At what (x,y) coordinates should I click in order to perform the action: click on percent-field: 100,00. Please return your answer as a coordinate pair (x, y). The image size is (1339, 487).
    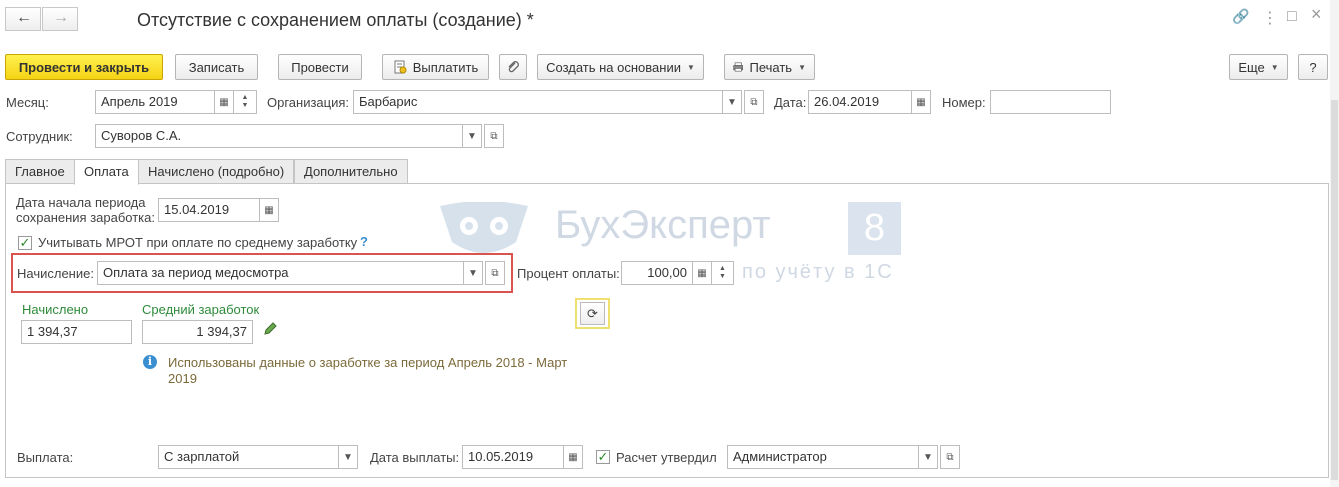
    Looking at the image, I should click on (657, 273).